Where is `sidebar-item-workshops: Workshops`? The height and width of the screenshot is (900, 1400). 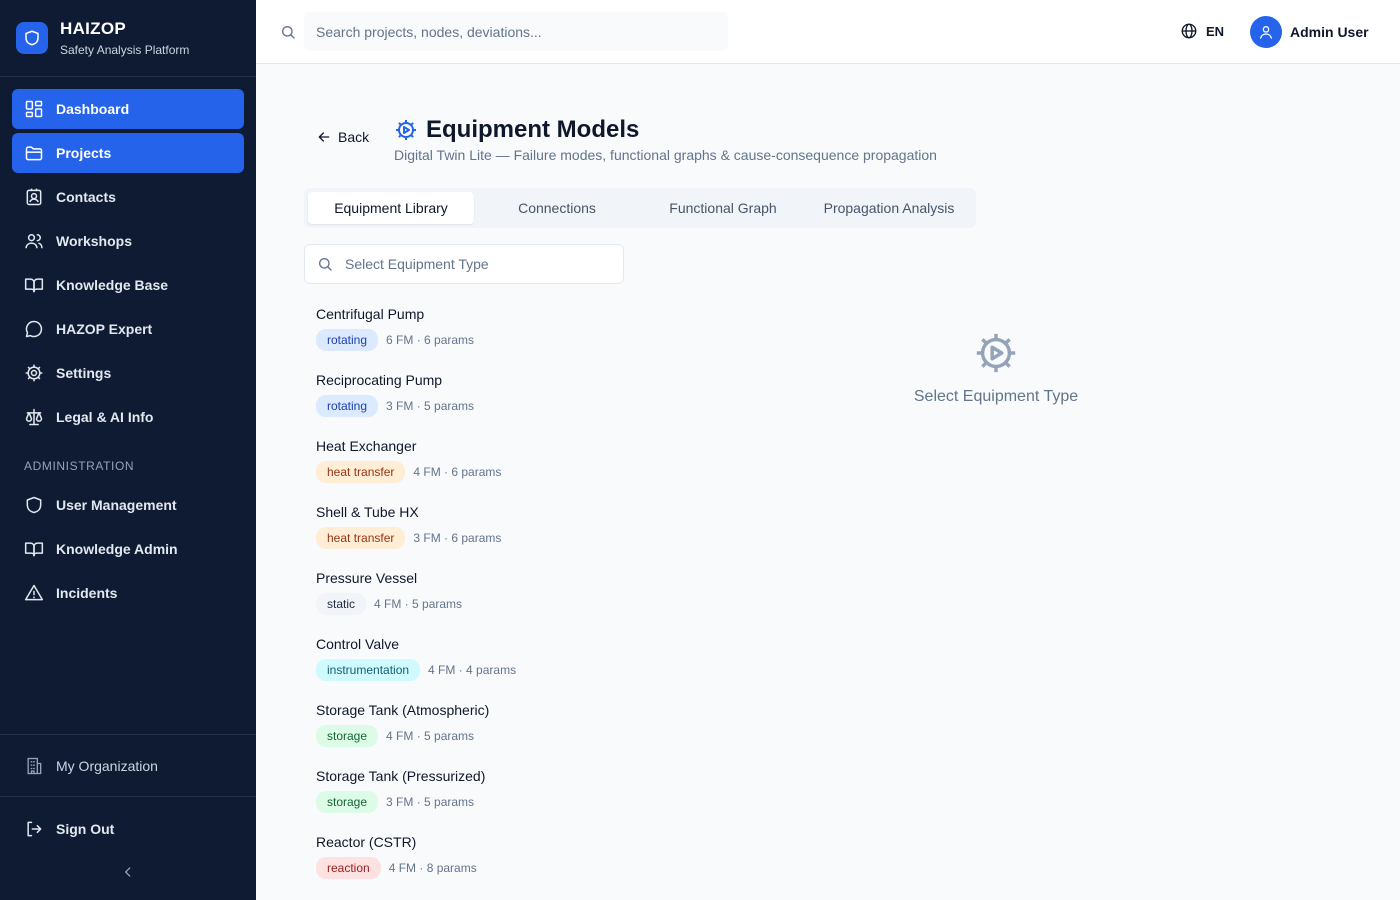
sidebar-item-workshops: Workshops is located at coordinates (128, 241).